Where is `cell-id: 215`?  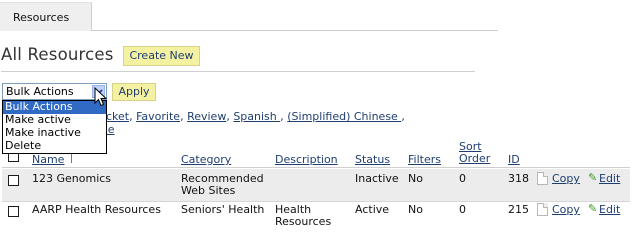
cell-id: 215 is located at coordinates (518, 209).